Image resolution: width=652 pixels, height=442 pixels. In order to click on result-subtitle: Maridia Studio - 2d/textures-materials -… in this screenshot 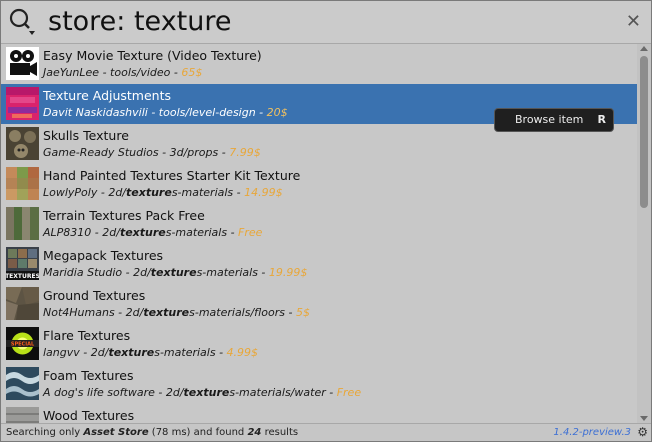, I will do `click(175, 272)`.